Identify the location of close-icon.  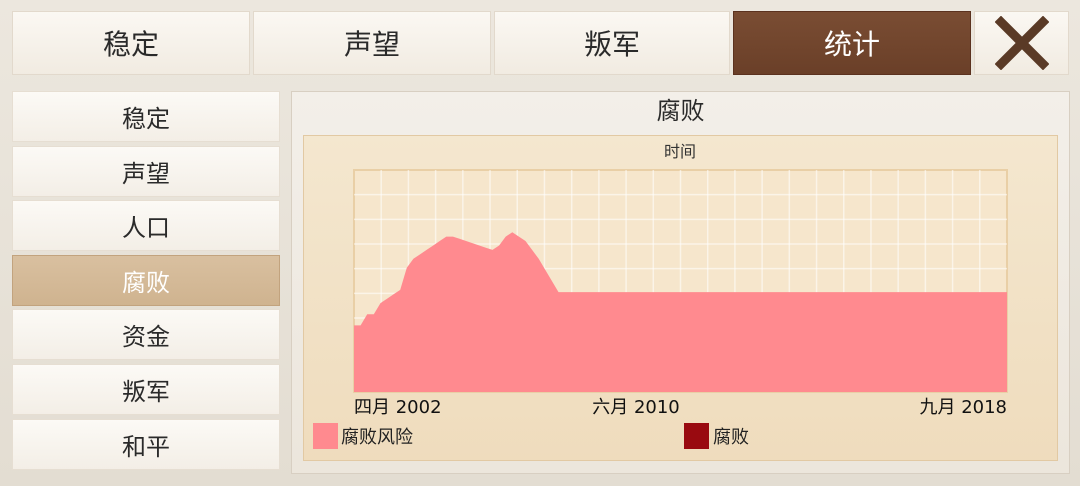
(1021, 43).